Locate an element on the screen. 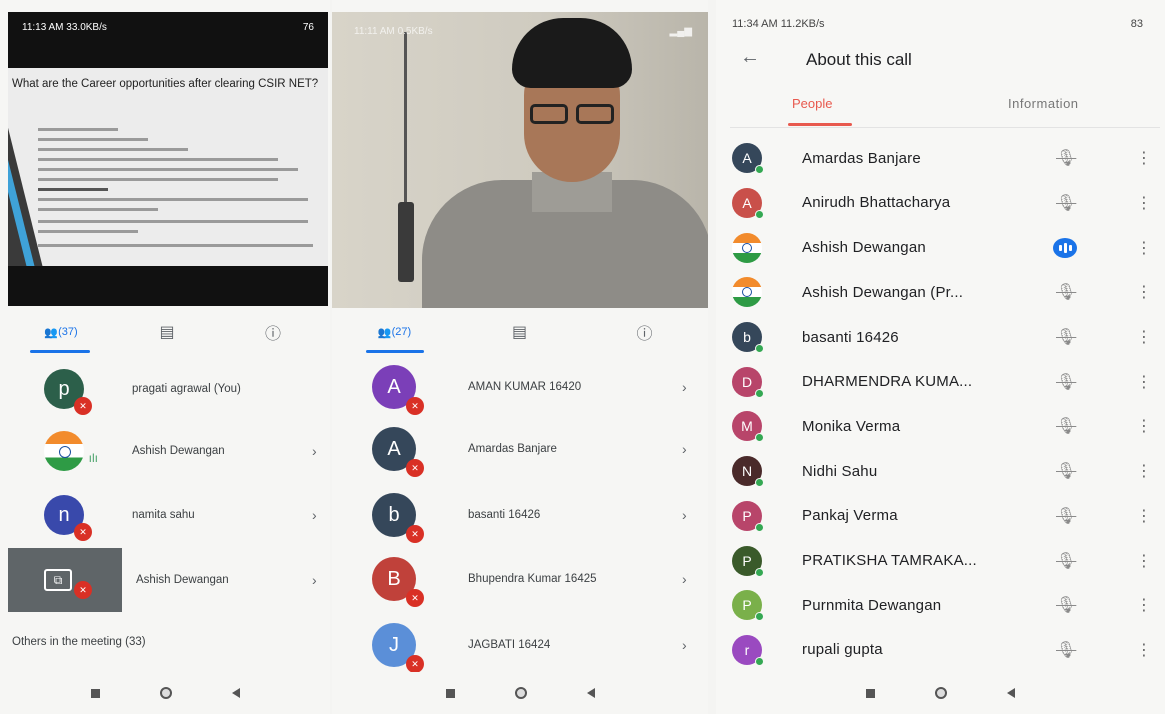 The height and width of the screenshot is (714, 1165). participant-row: Ashish Dewangan (Pr... 🎙 ⋮ is located at coordinates (940, 292).